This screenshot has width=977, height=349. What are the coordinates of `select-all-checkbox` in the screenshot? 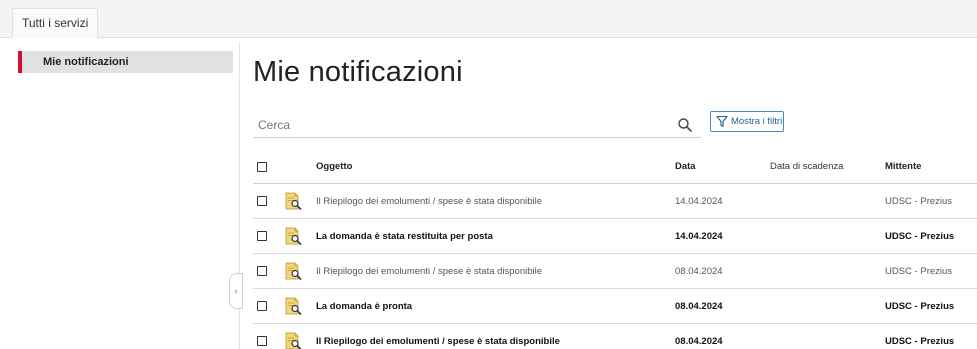 It's located at (262, 166).